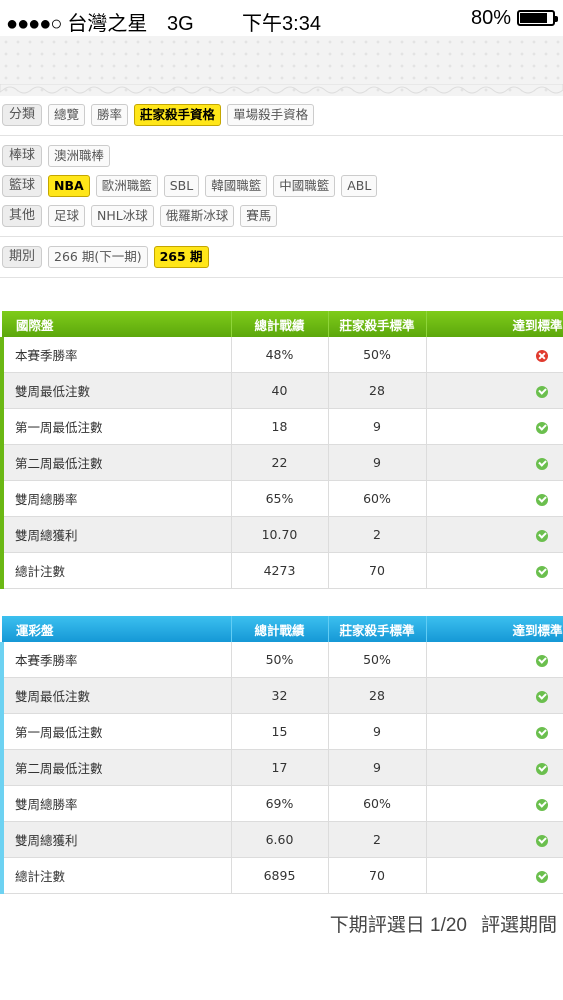 The image size is (563, 1000). I want to click on review-period-link: 評選期間, so click(519, 925).